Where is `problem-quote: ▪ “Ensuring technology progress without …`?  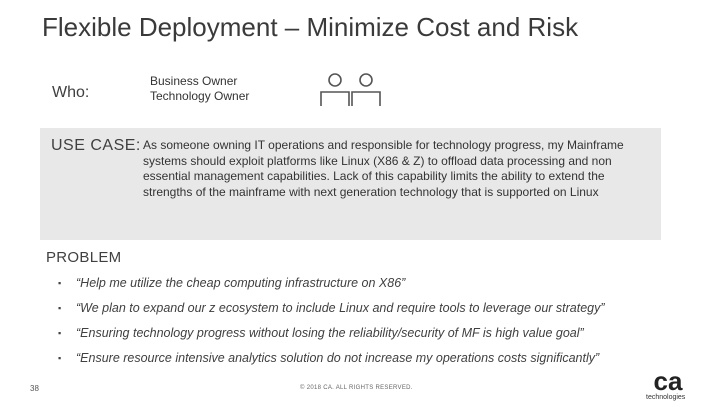 problem-quote: ▪ “Ensuring technology progress without … is located at coordinates (331, 332).